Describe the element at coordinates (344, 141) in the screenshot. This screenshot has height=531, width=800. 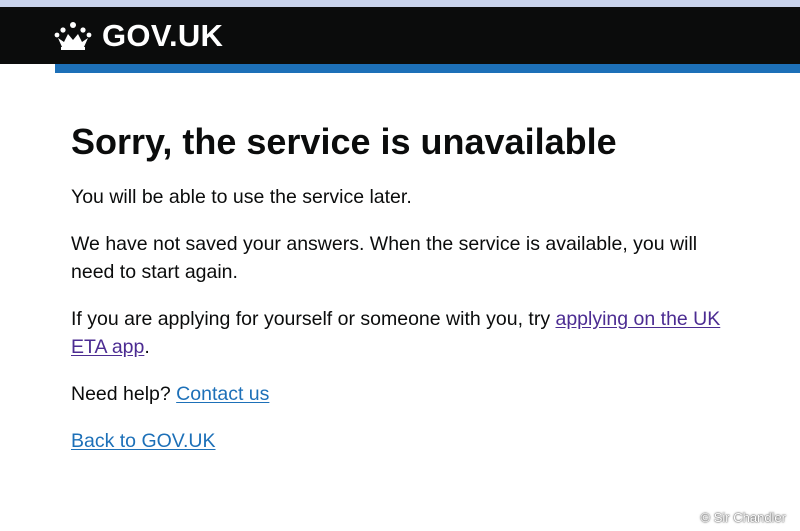
I see `page-title: Sorry, the service is unavailable` at that location.